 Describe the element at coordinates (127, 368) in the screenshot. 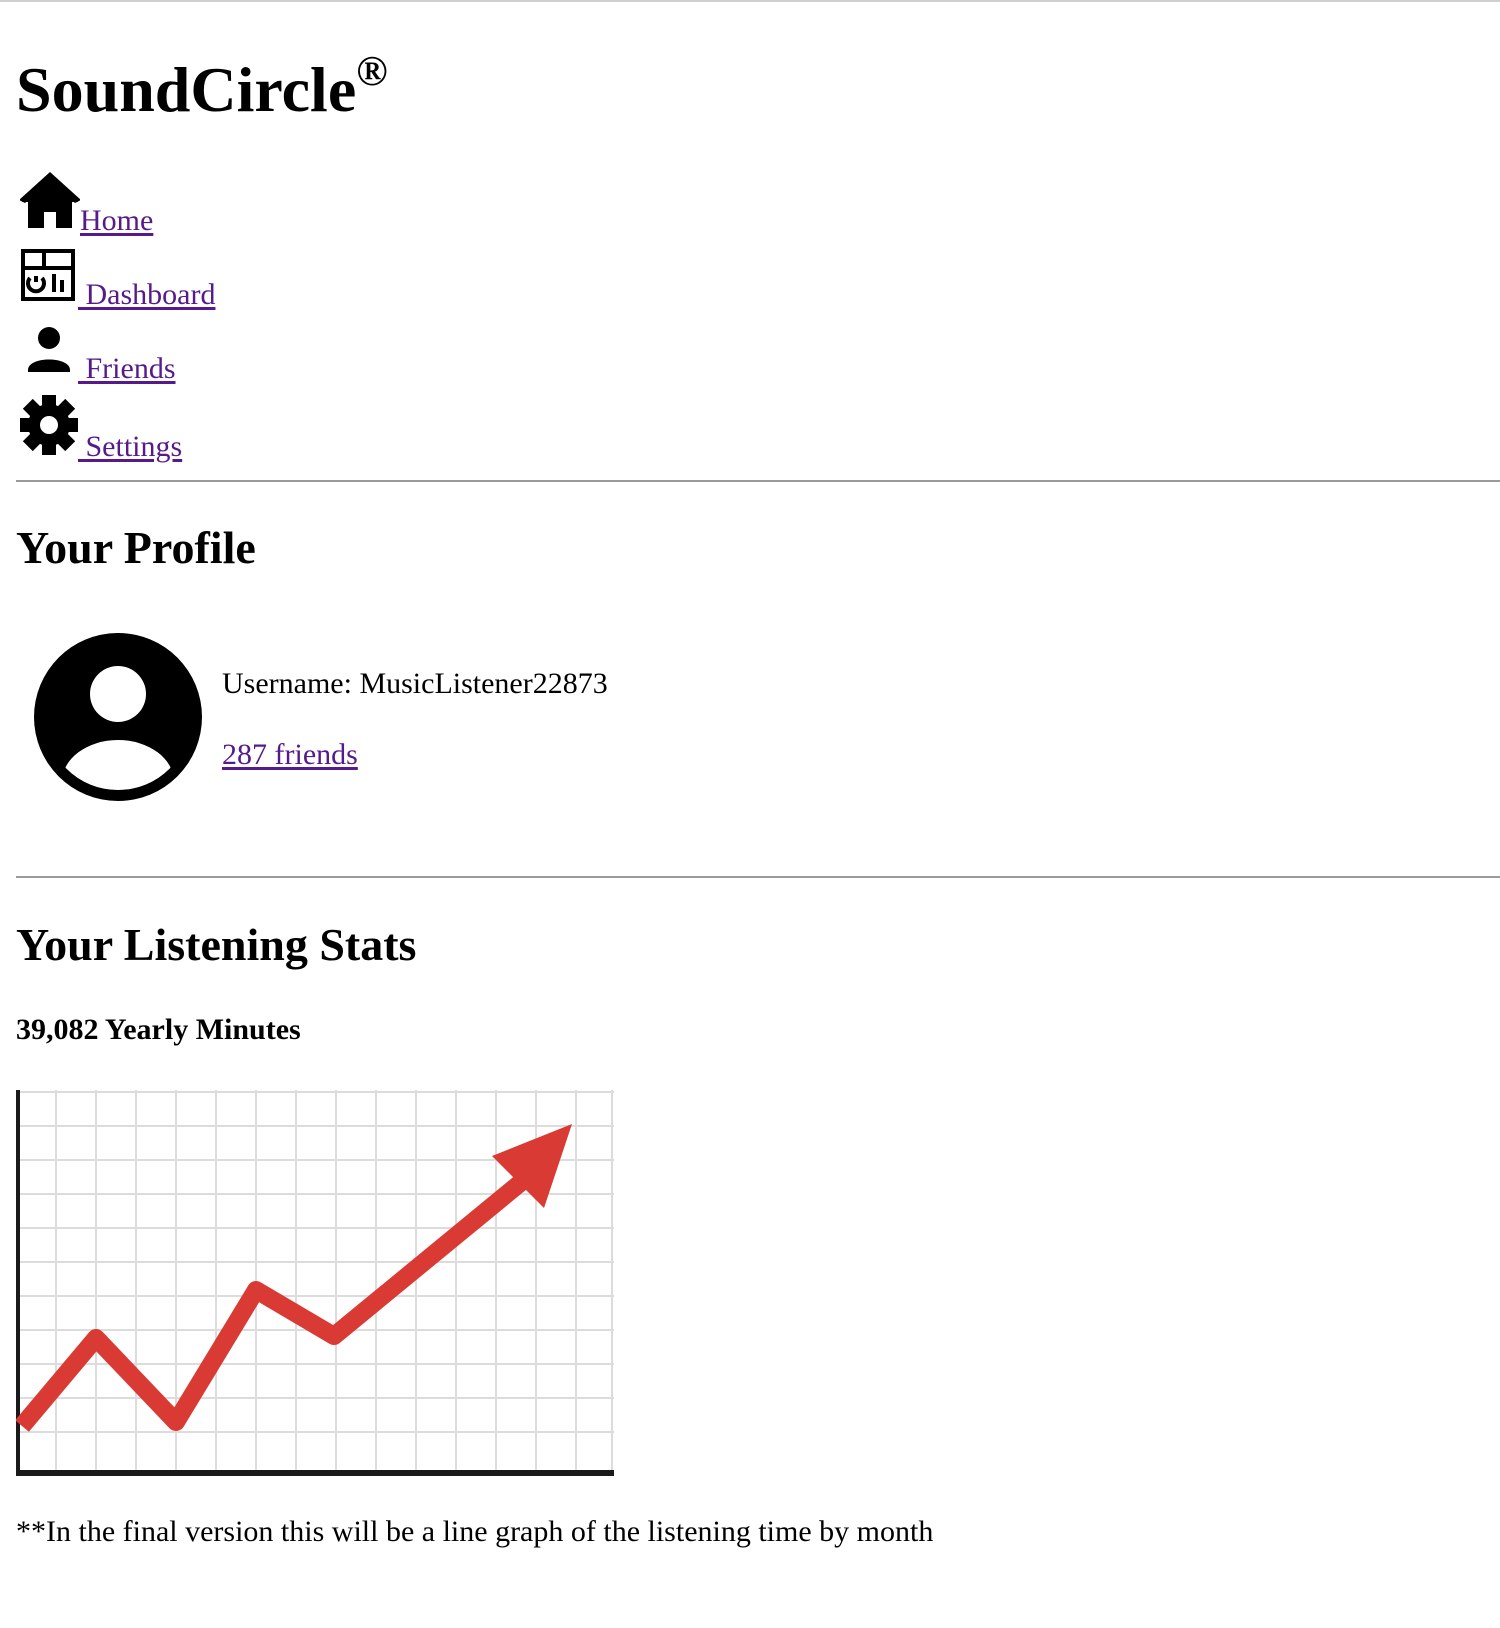

I see `nav-link-friends: Friends` at that location.